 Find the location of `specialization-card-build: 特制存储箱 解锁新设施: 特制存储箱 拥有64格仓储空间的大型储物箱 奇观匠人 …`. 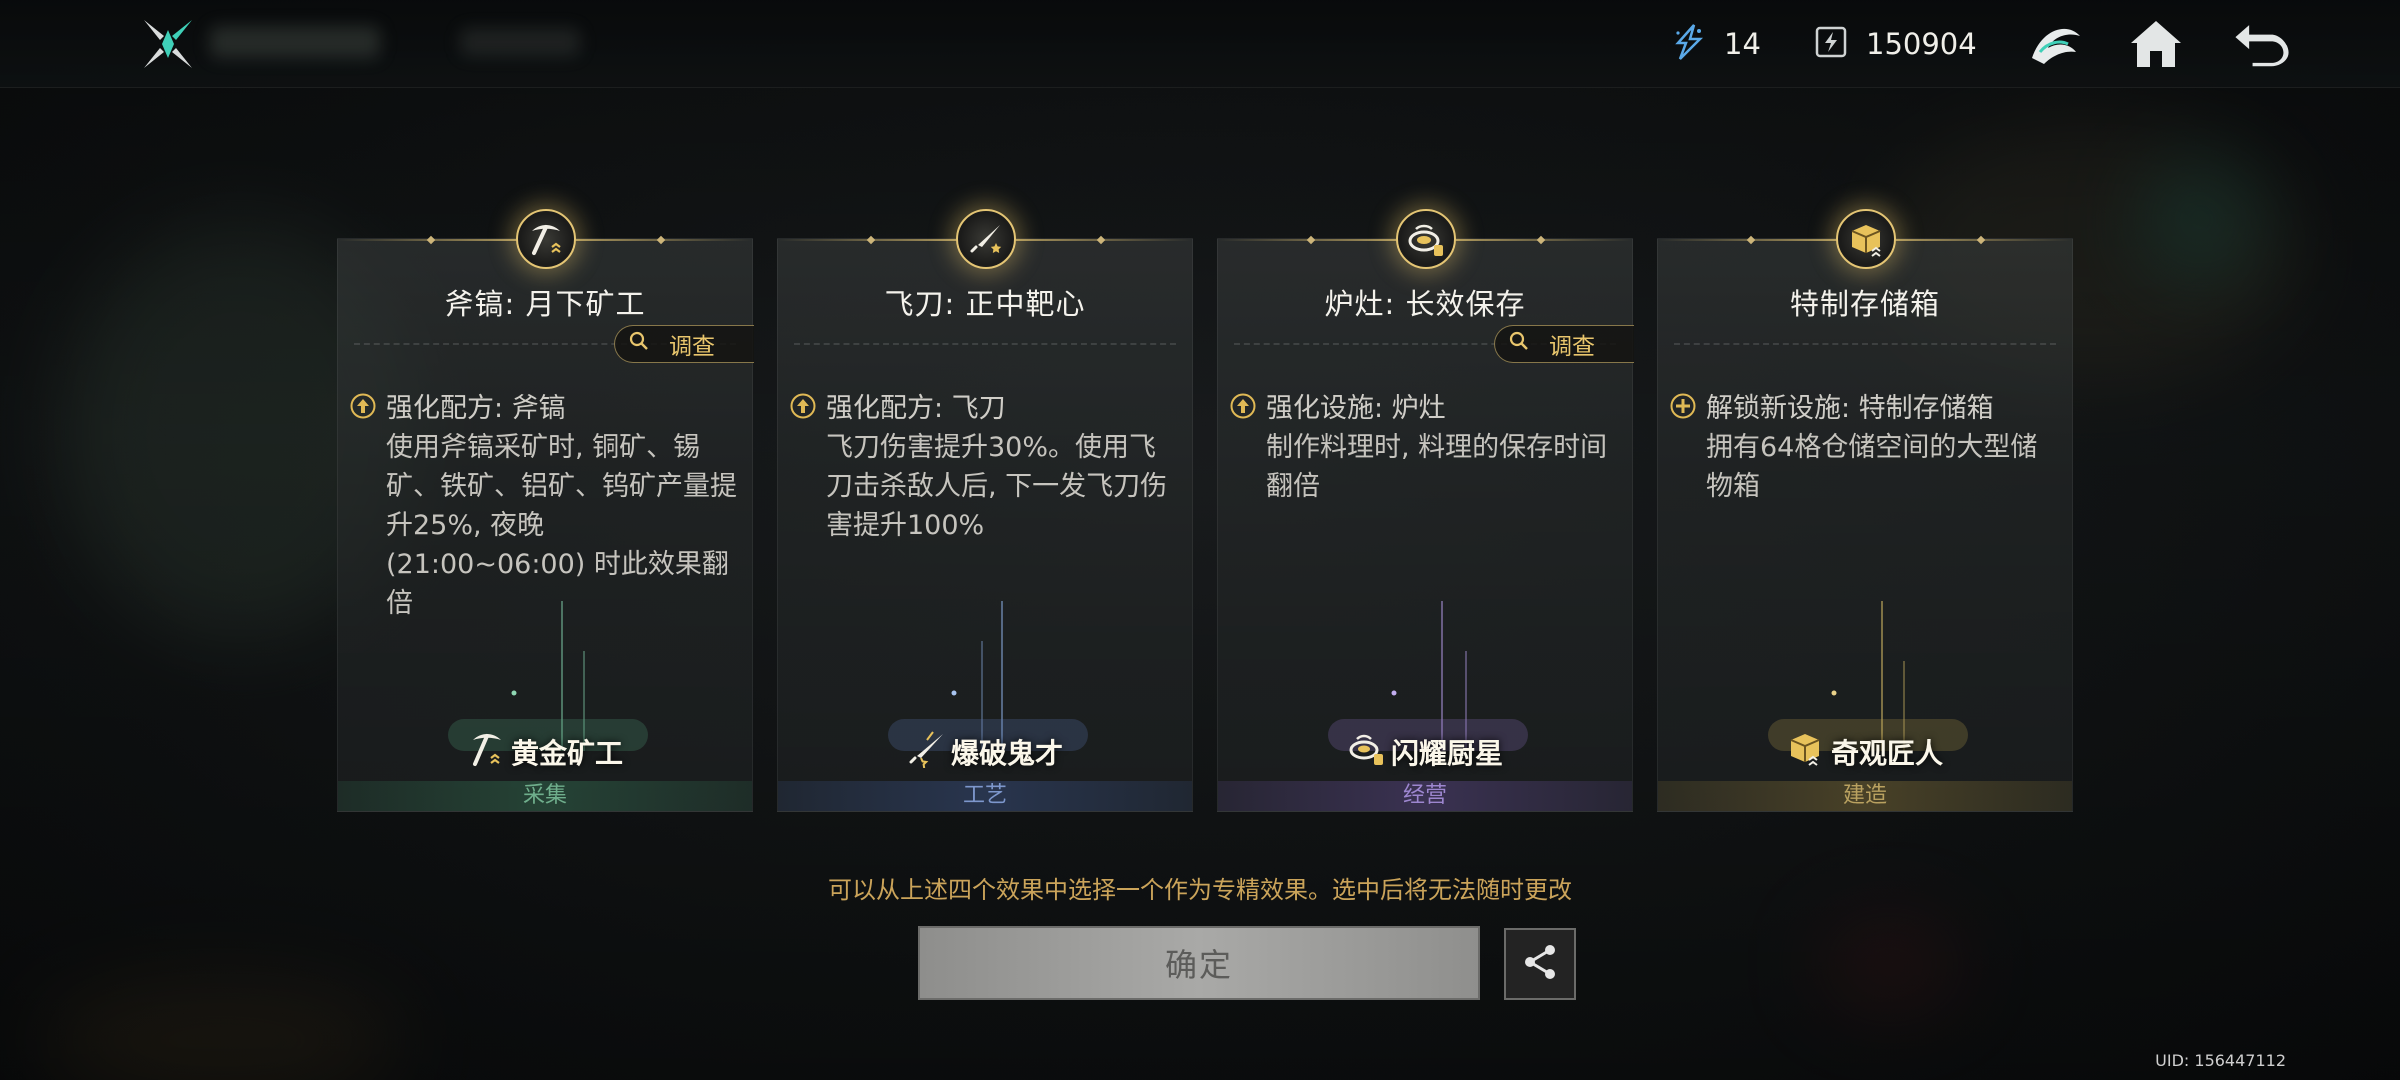

specialization-card-build: 特制存储箱 解锁新设施: 特制存储箱 拥有64格仓储空间的大型储物箱 奇观匠人 … is located at coordinates (1865, 510).